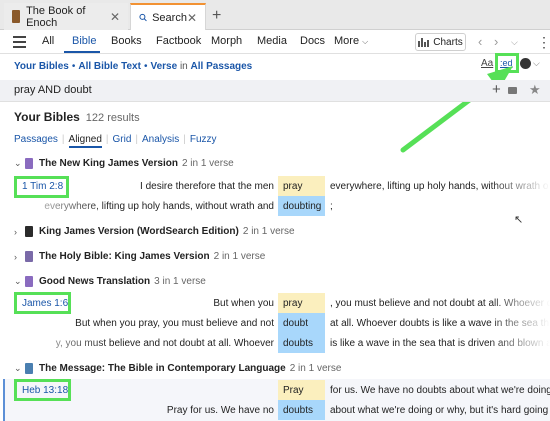 The width and height of the screenshot is (550, 421). Describe the element at coordinates (178, 41) in the screenshot. I see `nav-factbook: Factbook` at that location.